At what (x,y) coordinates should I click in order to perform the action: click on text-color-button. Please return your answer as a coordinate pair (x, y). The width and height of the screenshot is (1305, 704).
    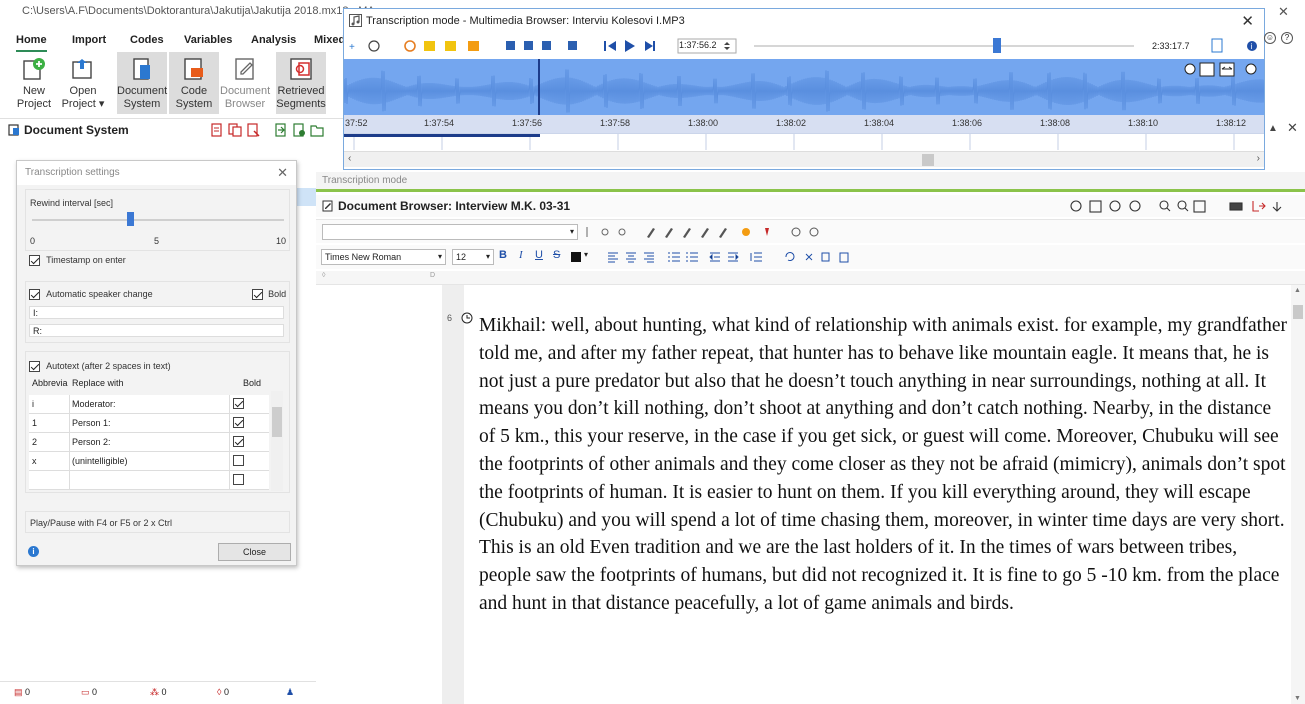
    Looking at the image, I should click on (576, 257).